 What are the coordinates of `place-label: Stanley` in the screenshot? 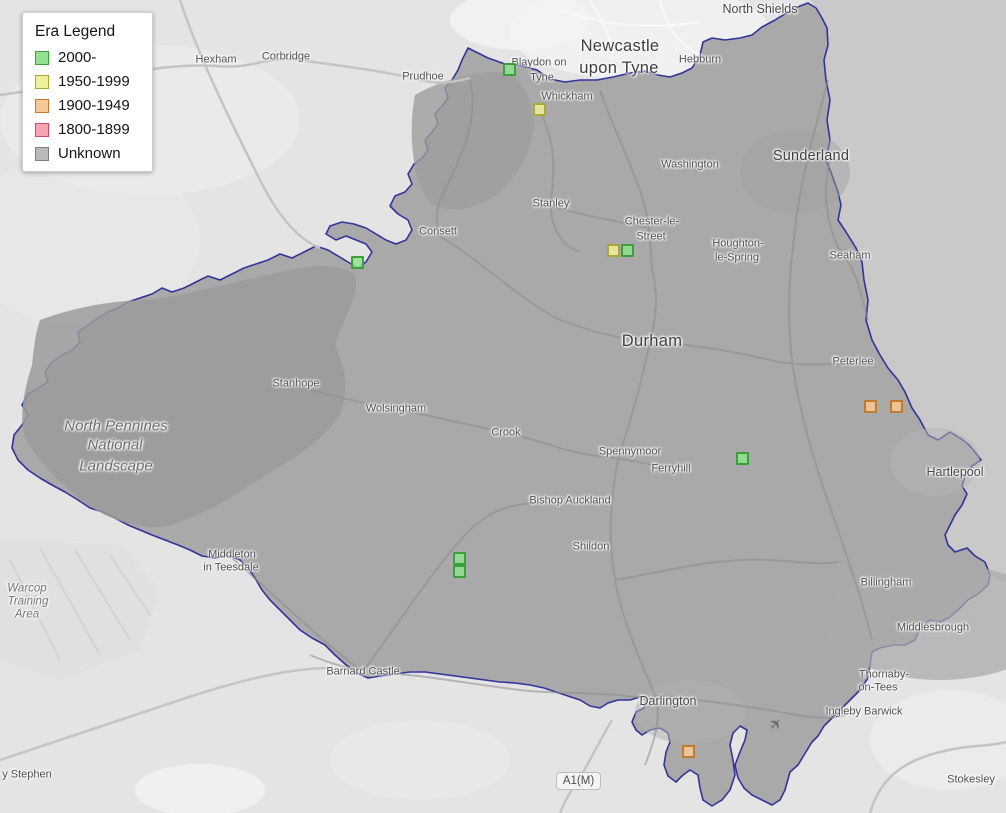 It's located at (551, 203).